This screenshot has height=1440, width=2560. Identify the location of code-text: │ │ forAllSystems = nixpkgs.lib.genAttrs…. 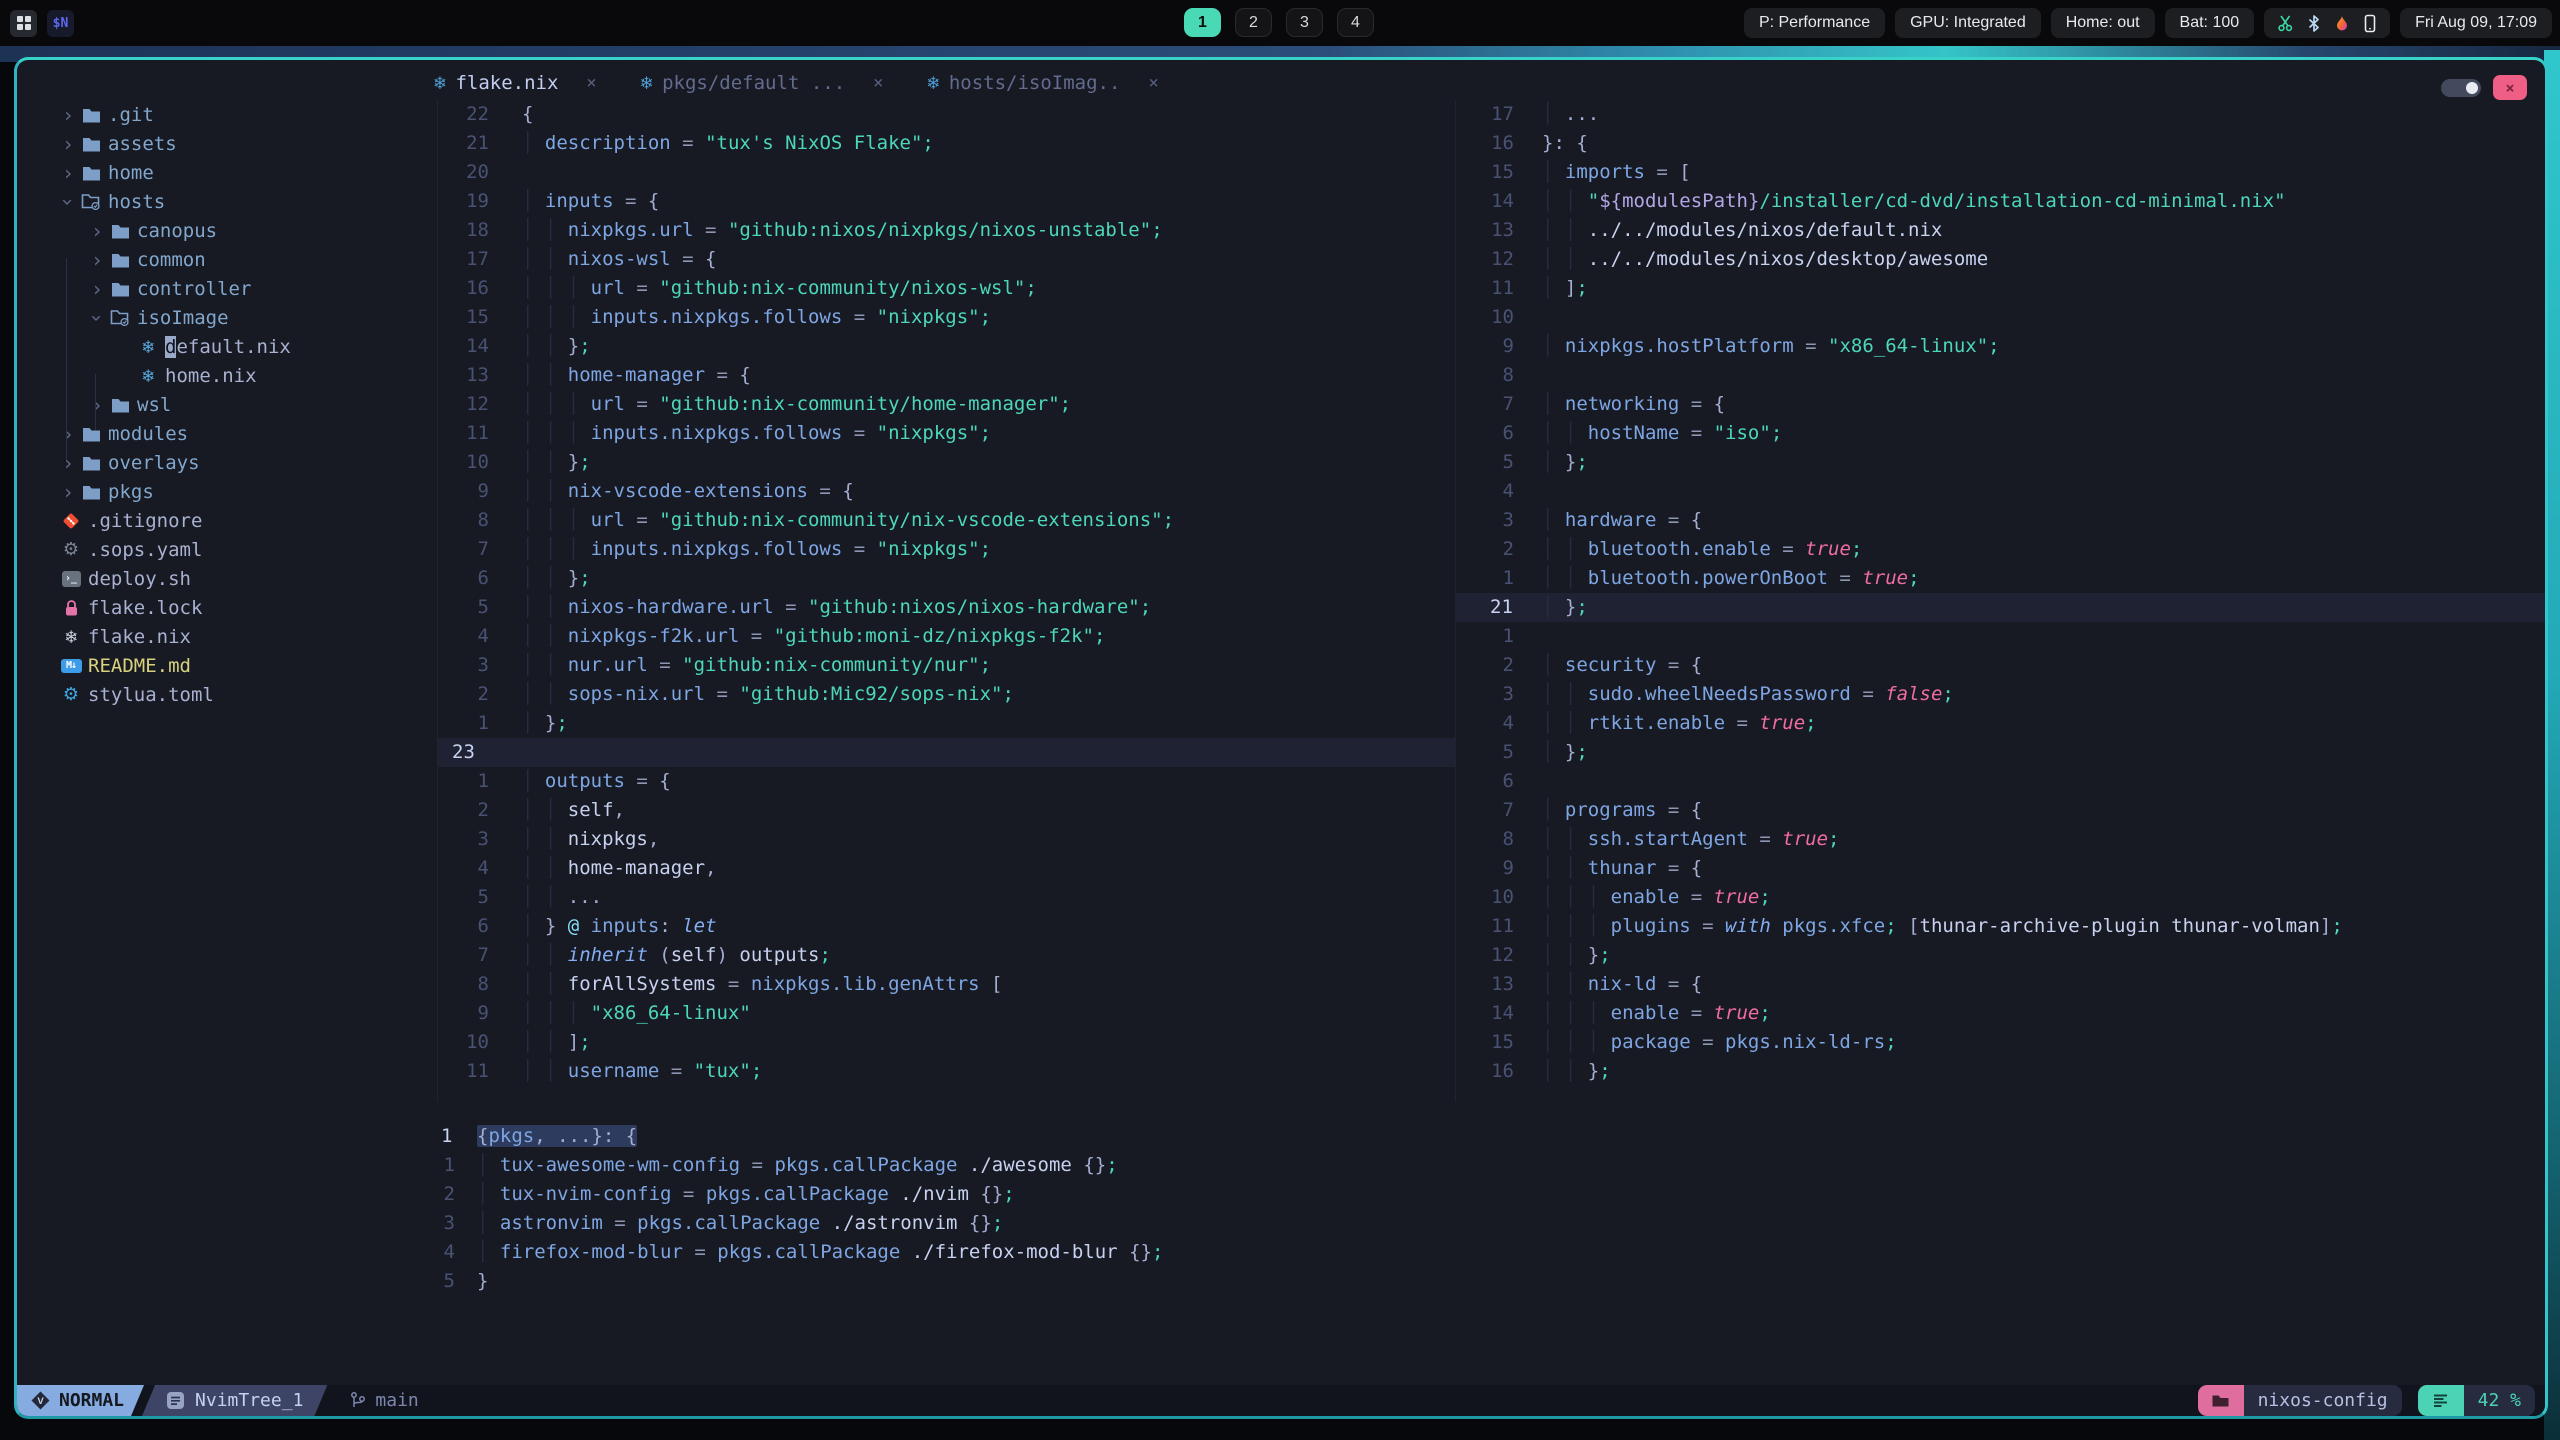
(762, 984).